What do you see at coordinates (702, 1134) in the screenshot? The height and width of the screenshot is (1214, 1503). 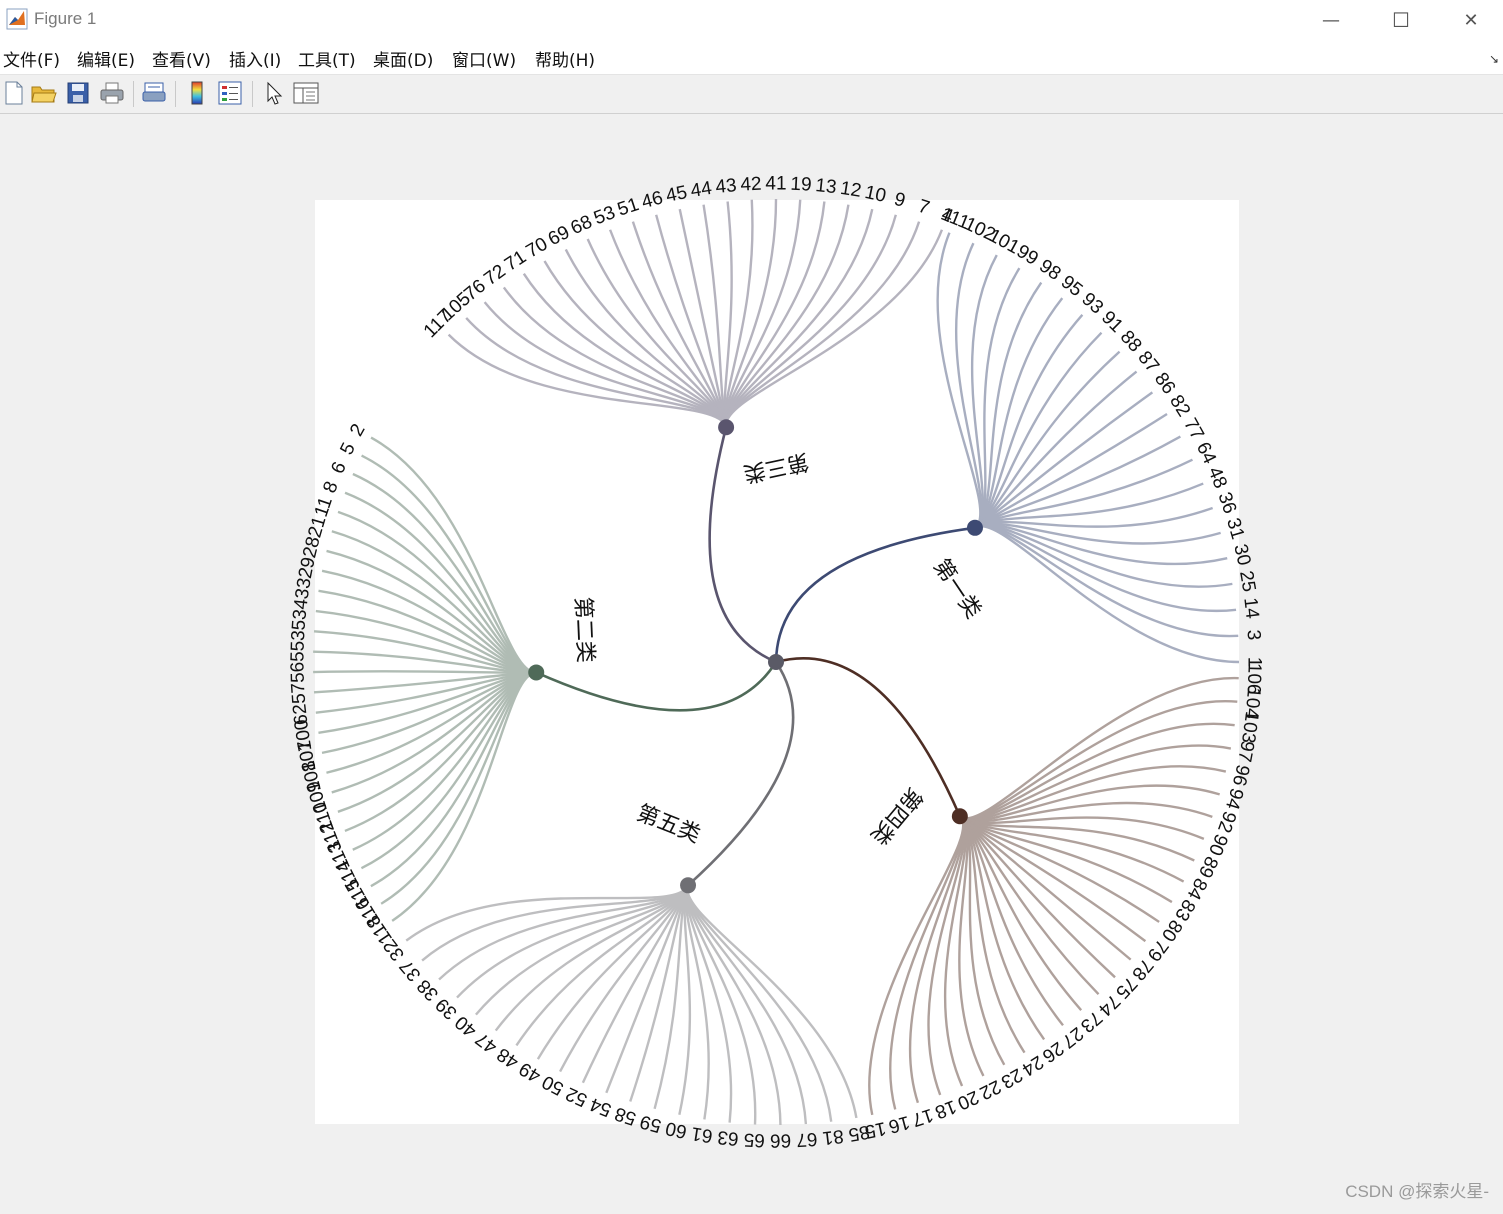 I see `leaf-label: 61` at bounding box center [702, 1134].